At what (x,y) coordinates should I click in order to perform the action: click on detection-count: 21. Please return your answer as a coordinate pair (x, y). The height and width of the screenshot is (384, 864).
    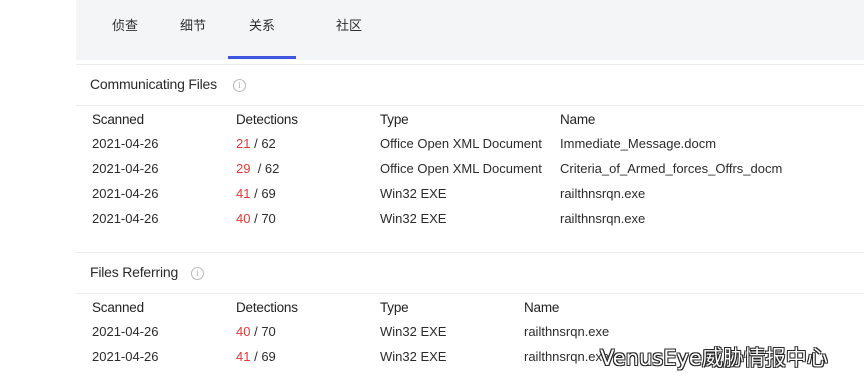
    Looking at the image, I should click on (243, 143).